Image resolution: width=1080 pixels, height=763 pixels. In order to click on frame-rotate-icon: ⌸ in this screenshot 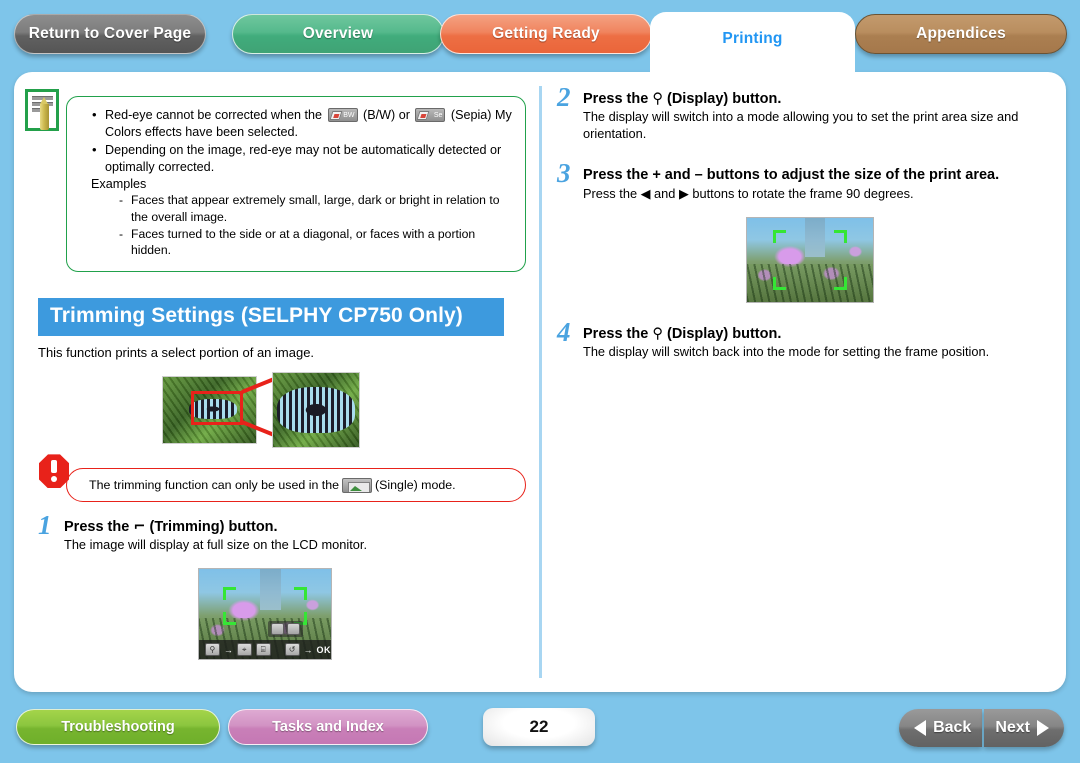, I will do `click(263, 650)`.